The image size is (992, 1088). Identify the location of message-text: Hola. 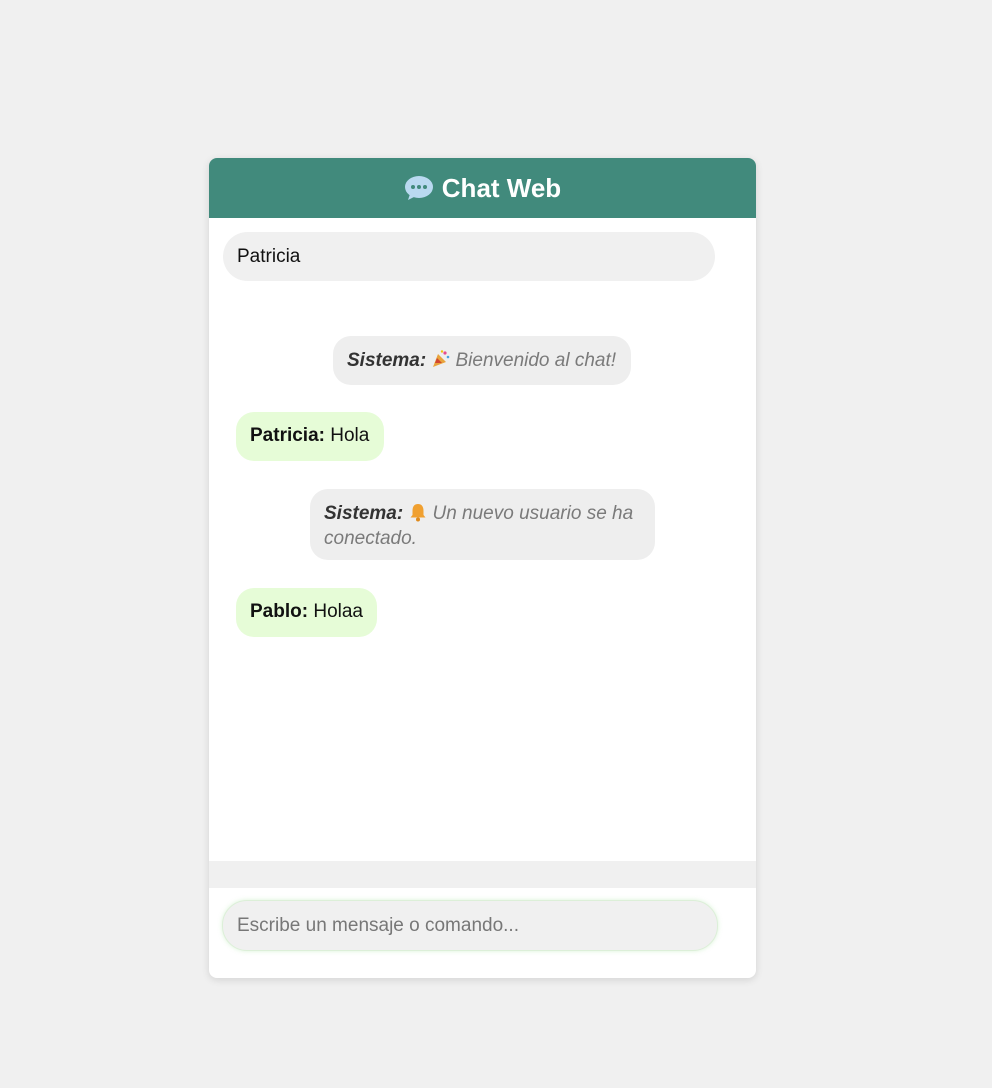
(350, 435).